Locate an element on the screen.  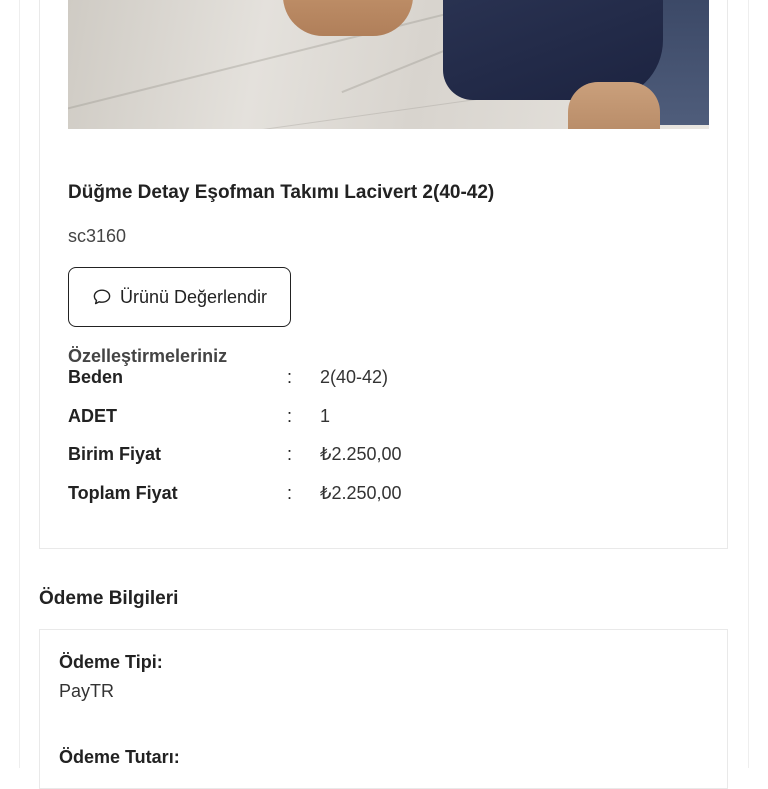
payment-section-title: Ödeme Bilgileri is located at coordinates (109, 598).